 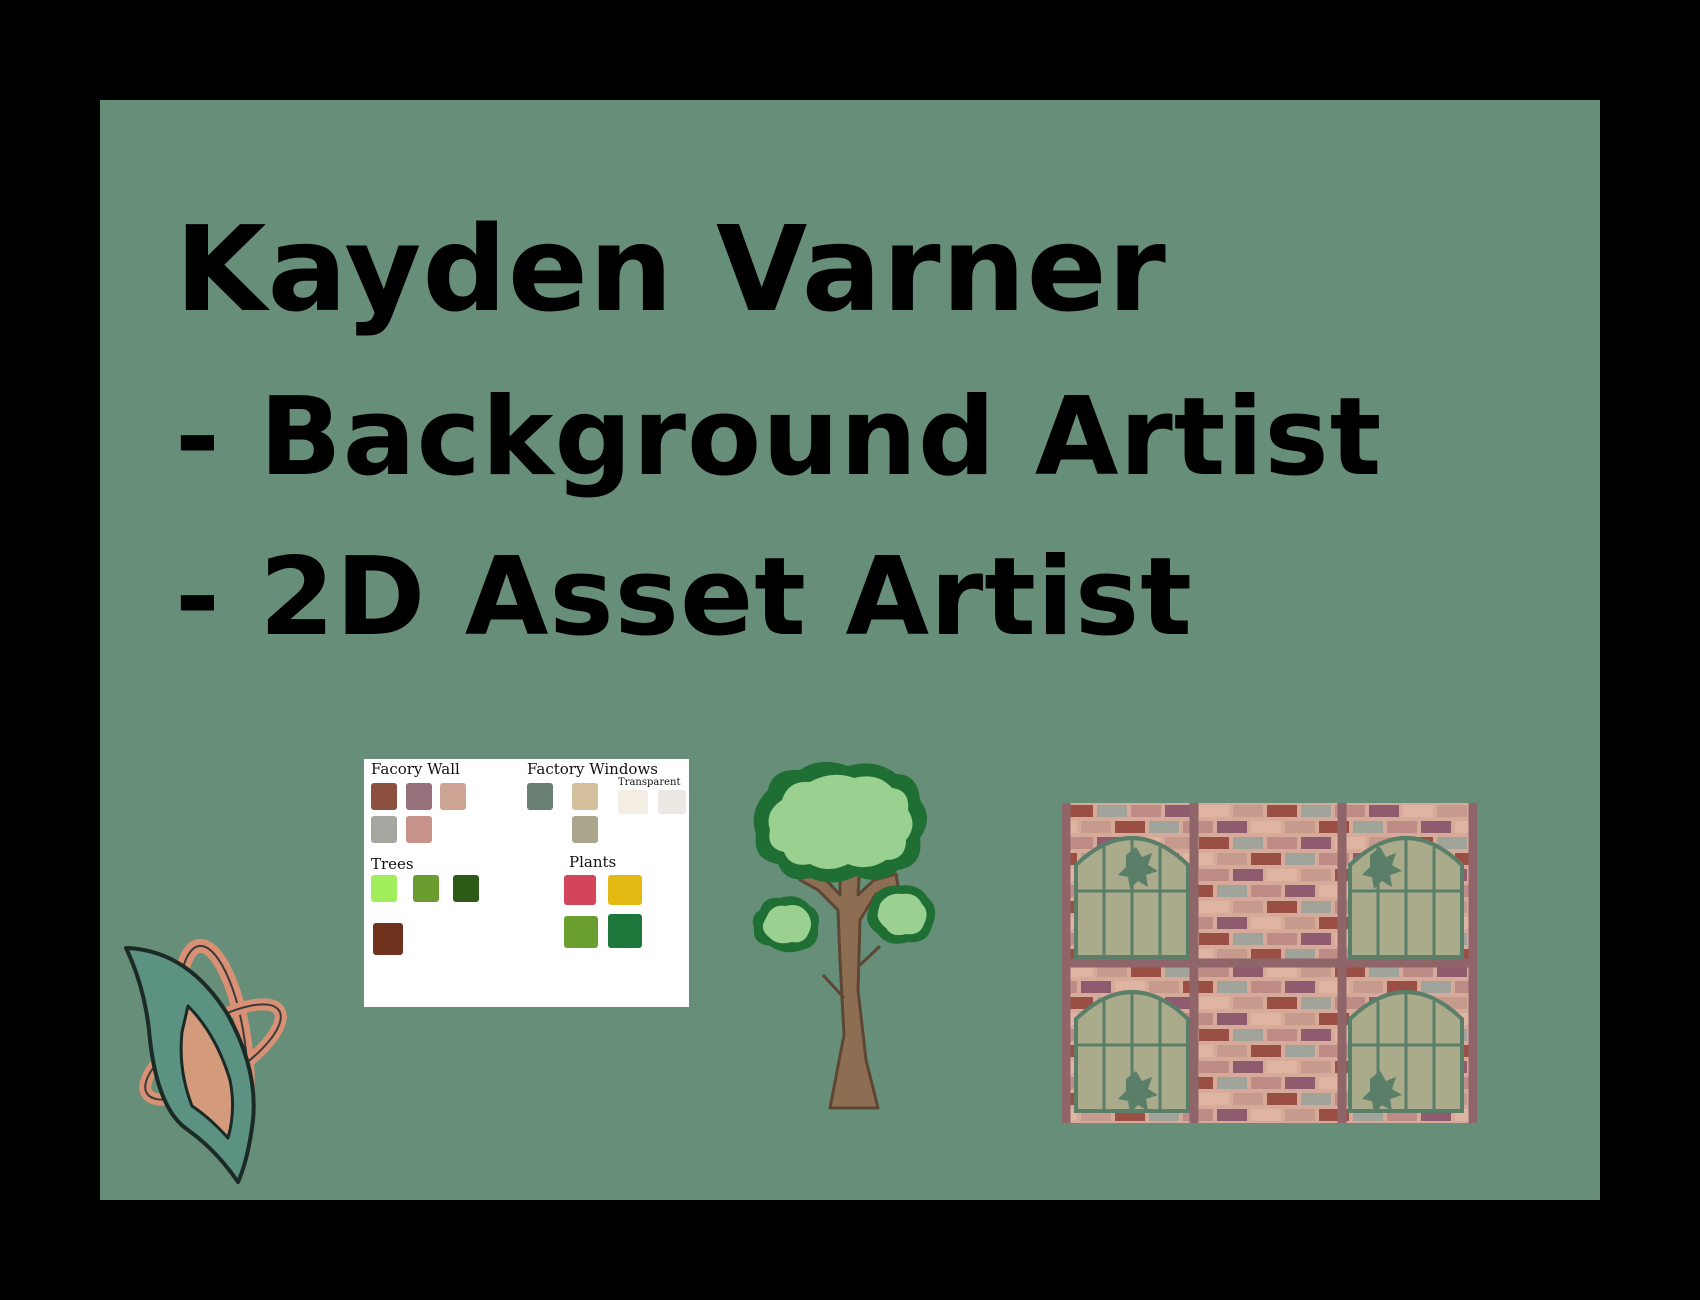 I want to click on palette-label-factory-wall: Facory Wall, so click(x=415, y=769).